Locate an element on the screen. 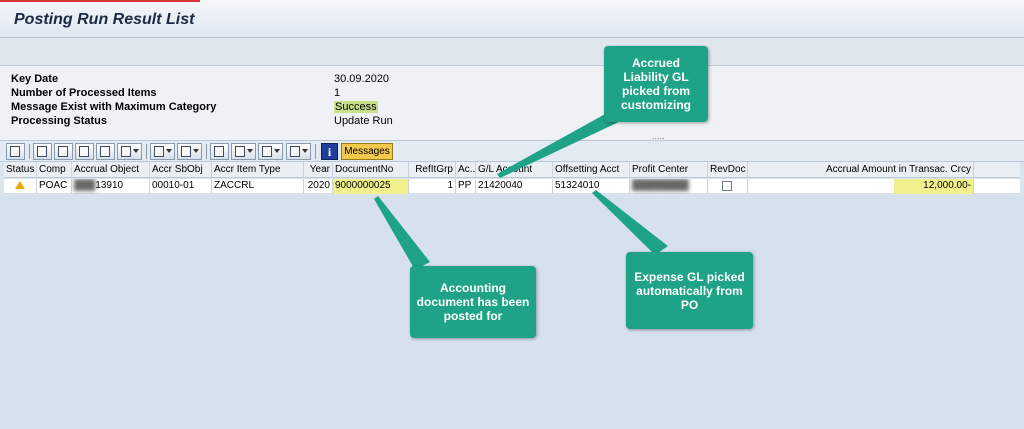 This screenshot has height=429, width=1024. column-header-comp: Comp is located at coordinates (54, 170).